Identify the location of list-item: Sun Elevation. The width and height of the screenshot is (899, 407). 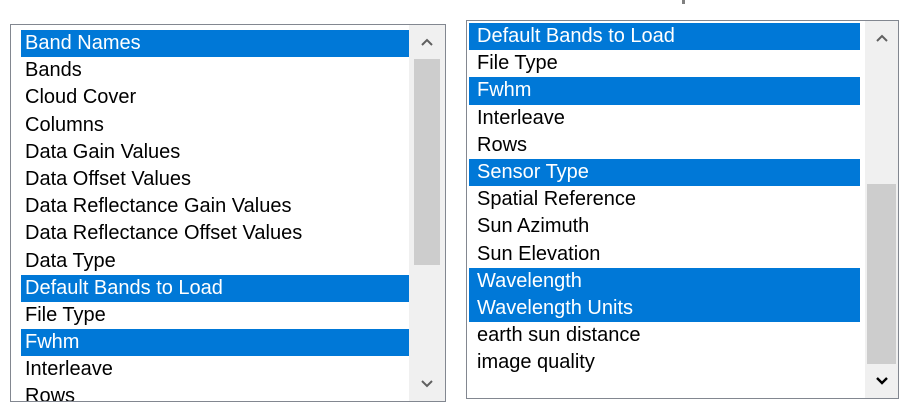
(664, 254).